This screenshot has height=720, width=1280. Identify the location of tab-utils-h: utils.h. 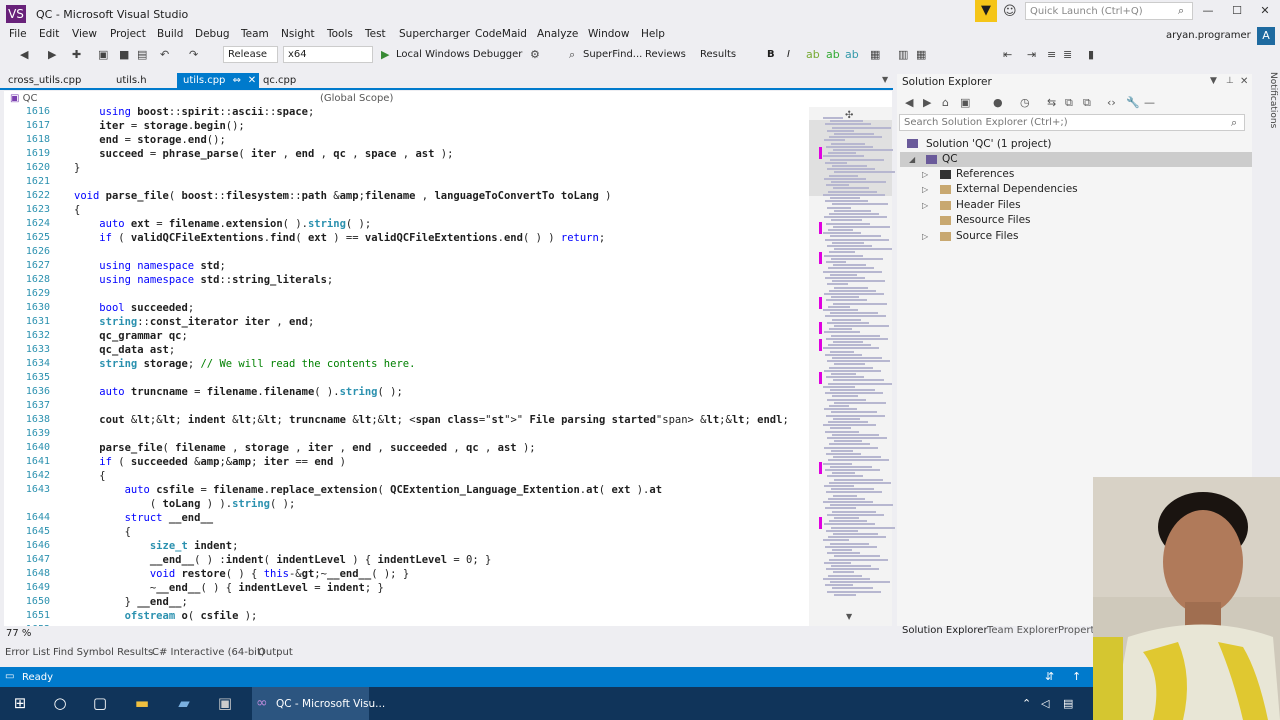
(131, 80).